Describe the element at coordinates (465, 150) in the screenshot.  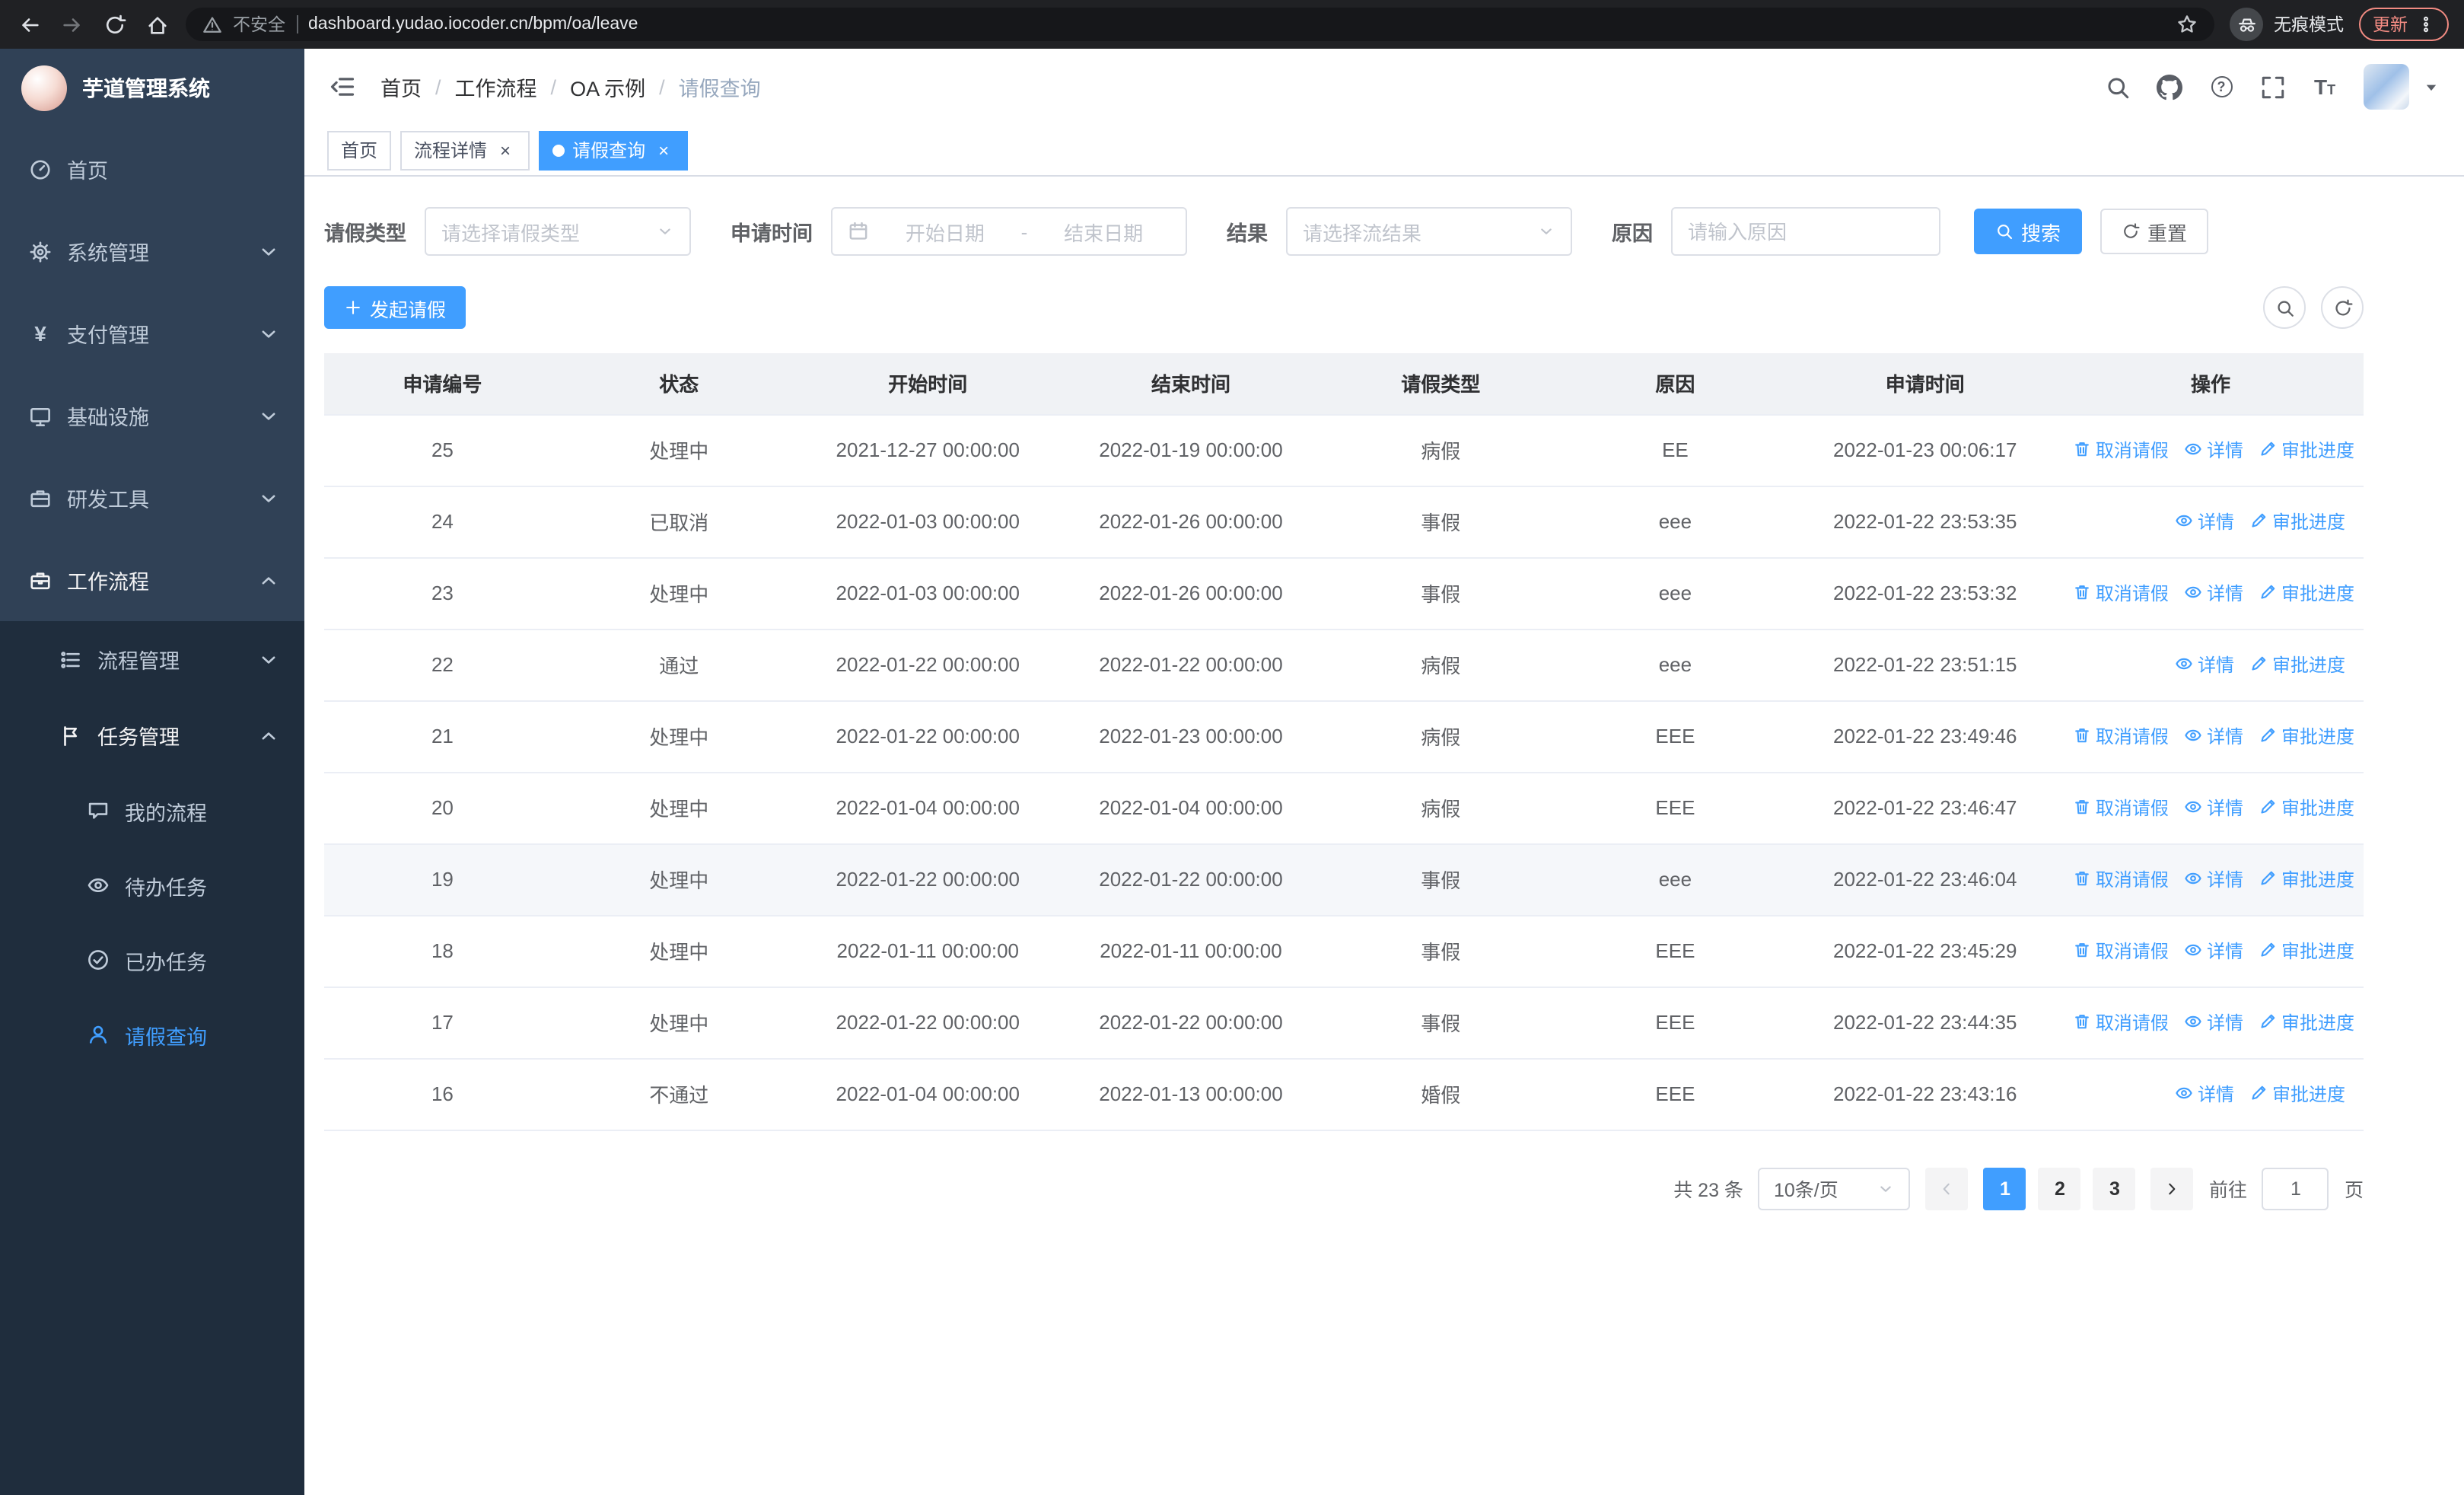
I see `tab-流程详情: 流程详情 ×` at that location.